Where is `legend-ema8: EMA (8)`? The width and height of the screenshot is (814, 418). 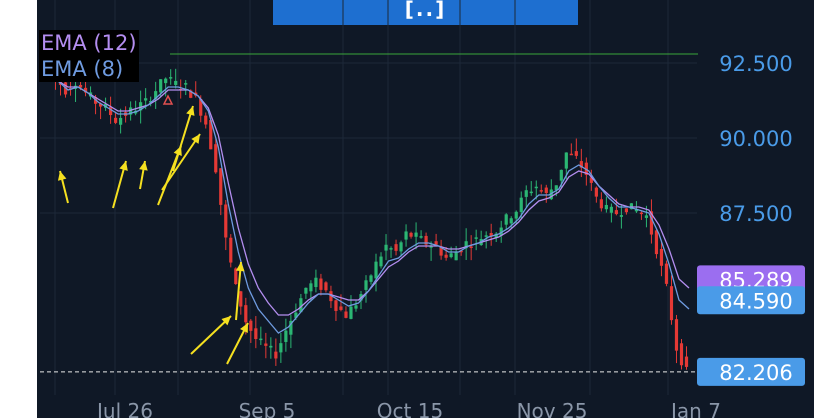 legend-ema8: EMA (8) is located at coordinates (89, 69).